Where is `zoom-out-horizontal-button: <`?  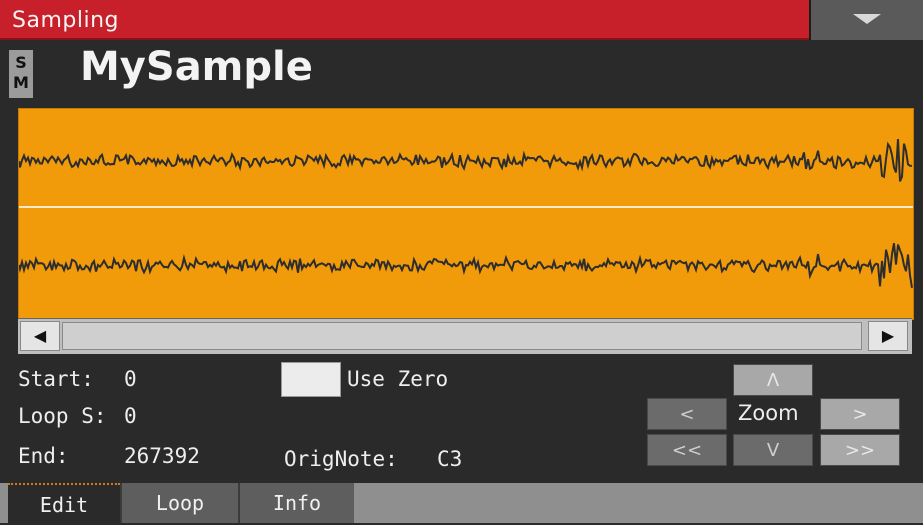
zoom-out-horizontal-button: < is located at coordinates (687, 414).